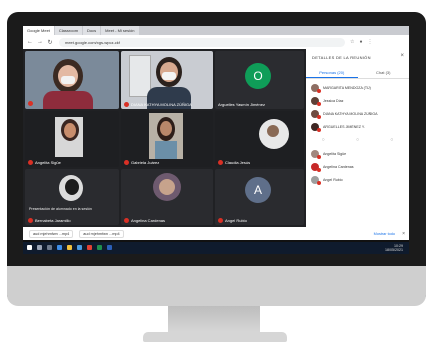 The height and width of the screenshot is (349, 430). Describe the element at coordinates (202, 42) in the screenshot. I see `url-input: meet.google.com/xgs-wpcz-ckf` at that location.